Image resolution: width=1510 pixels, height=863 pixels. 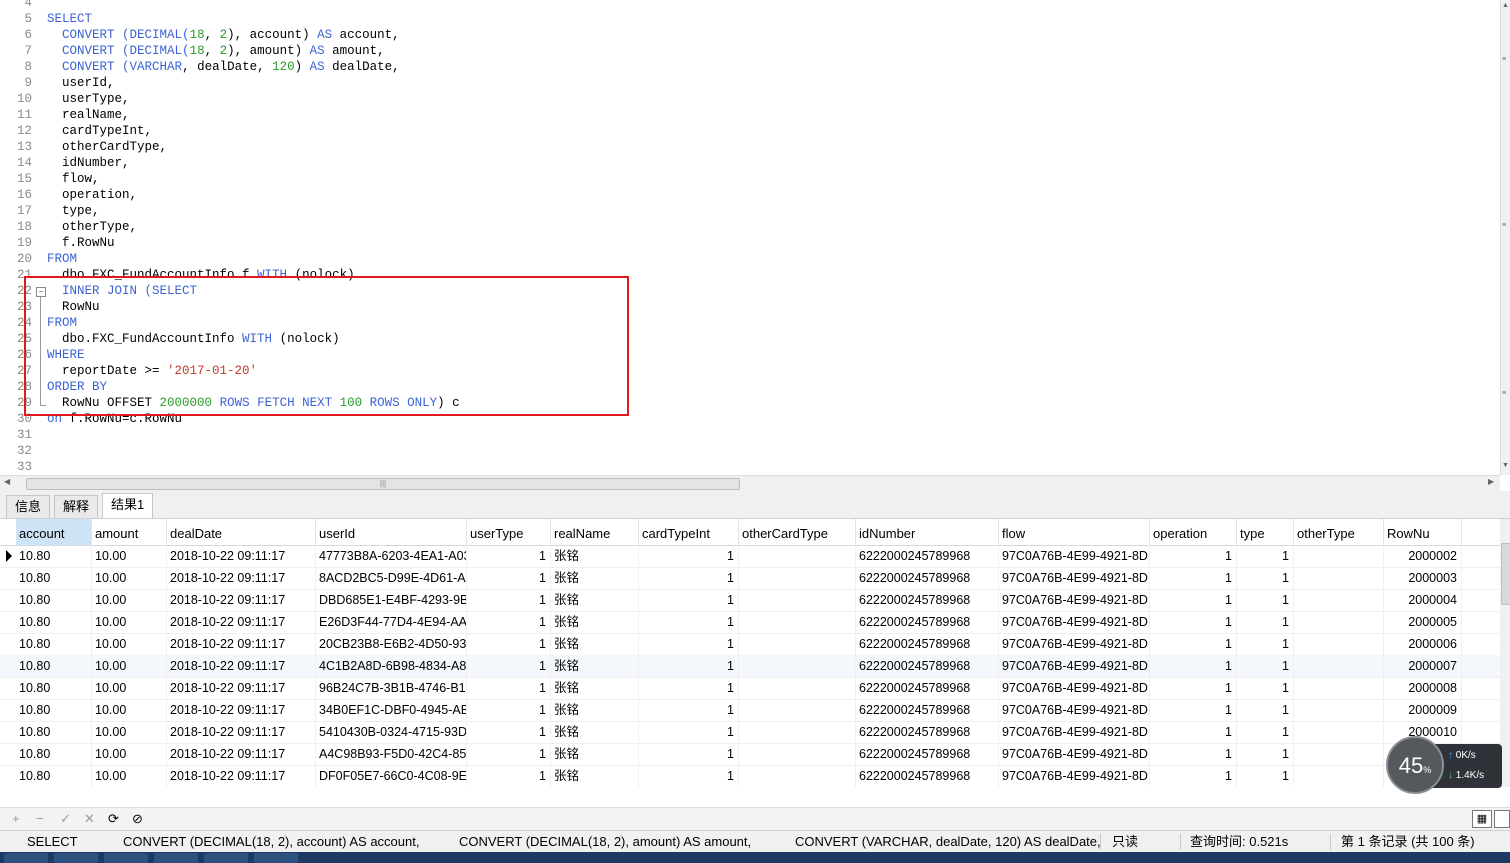 What do you see at coordinates (107, 147) in the screenshot?
I see `code-line: otherCardType,` at bounding box center [107, 147].